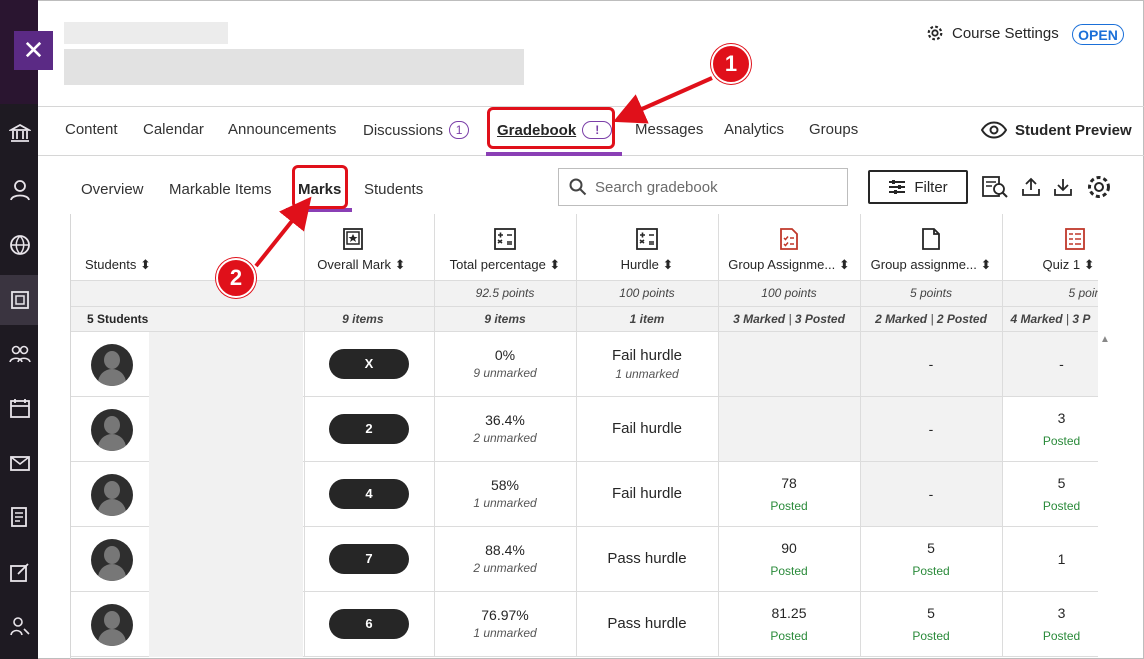 Image resolution: width=1144 pixels, height=659 pixels. I want to click on student-preview-button: Student Preview, so click(1056, 130).